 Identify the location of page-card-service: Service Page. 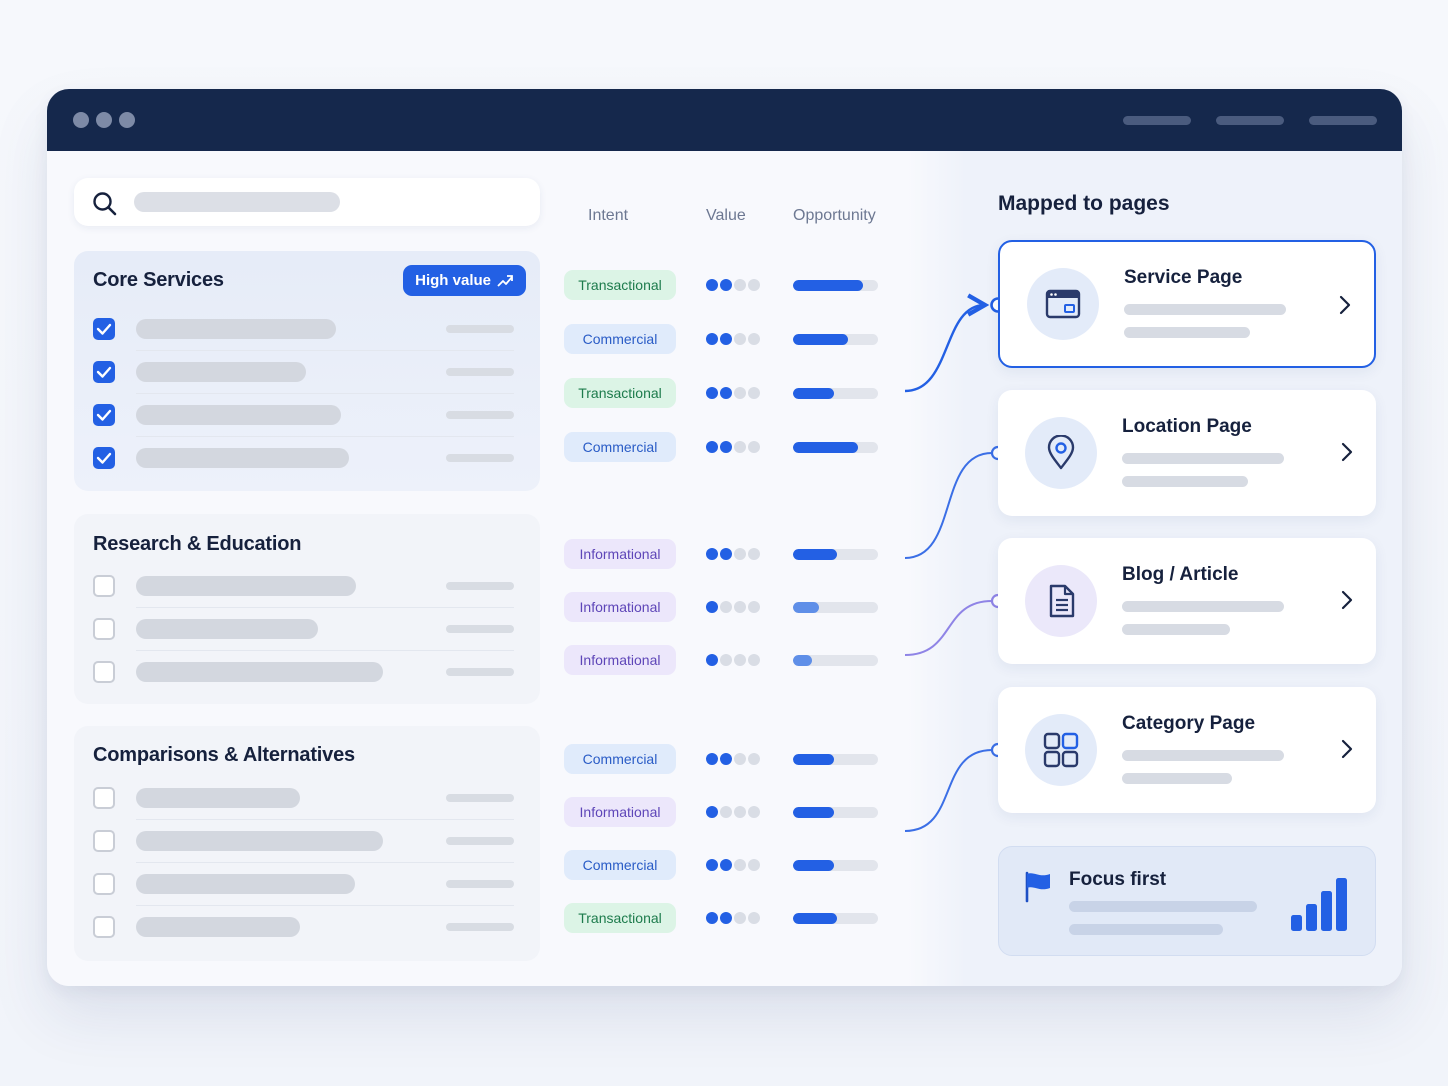
(1187, 304).